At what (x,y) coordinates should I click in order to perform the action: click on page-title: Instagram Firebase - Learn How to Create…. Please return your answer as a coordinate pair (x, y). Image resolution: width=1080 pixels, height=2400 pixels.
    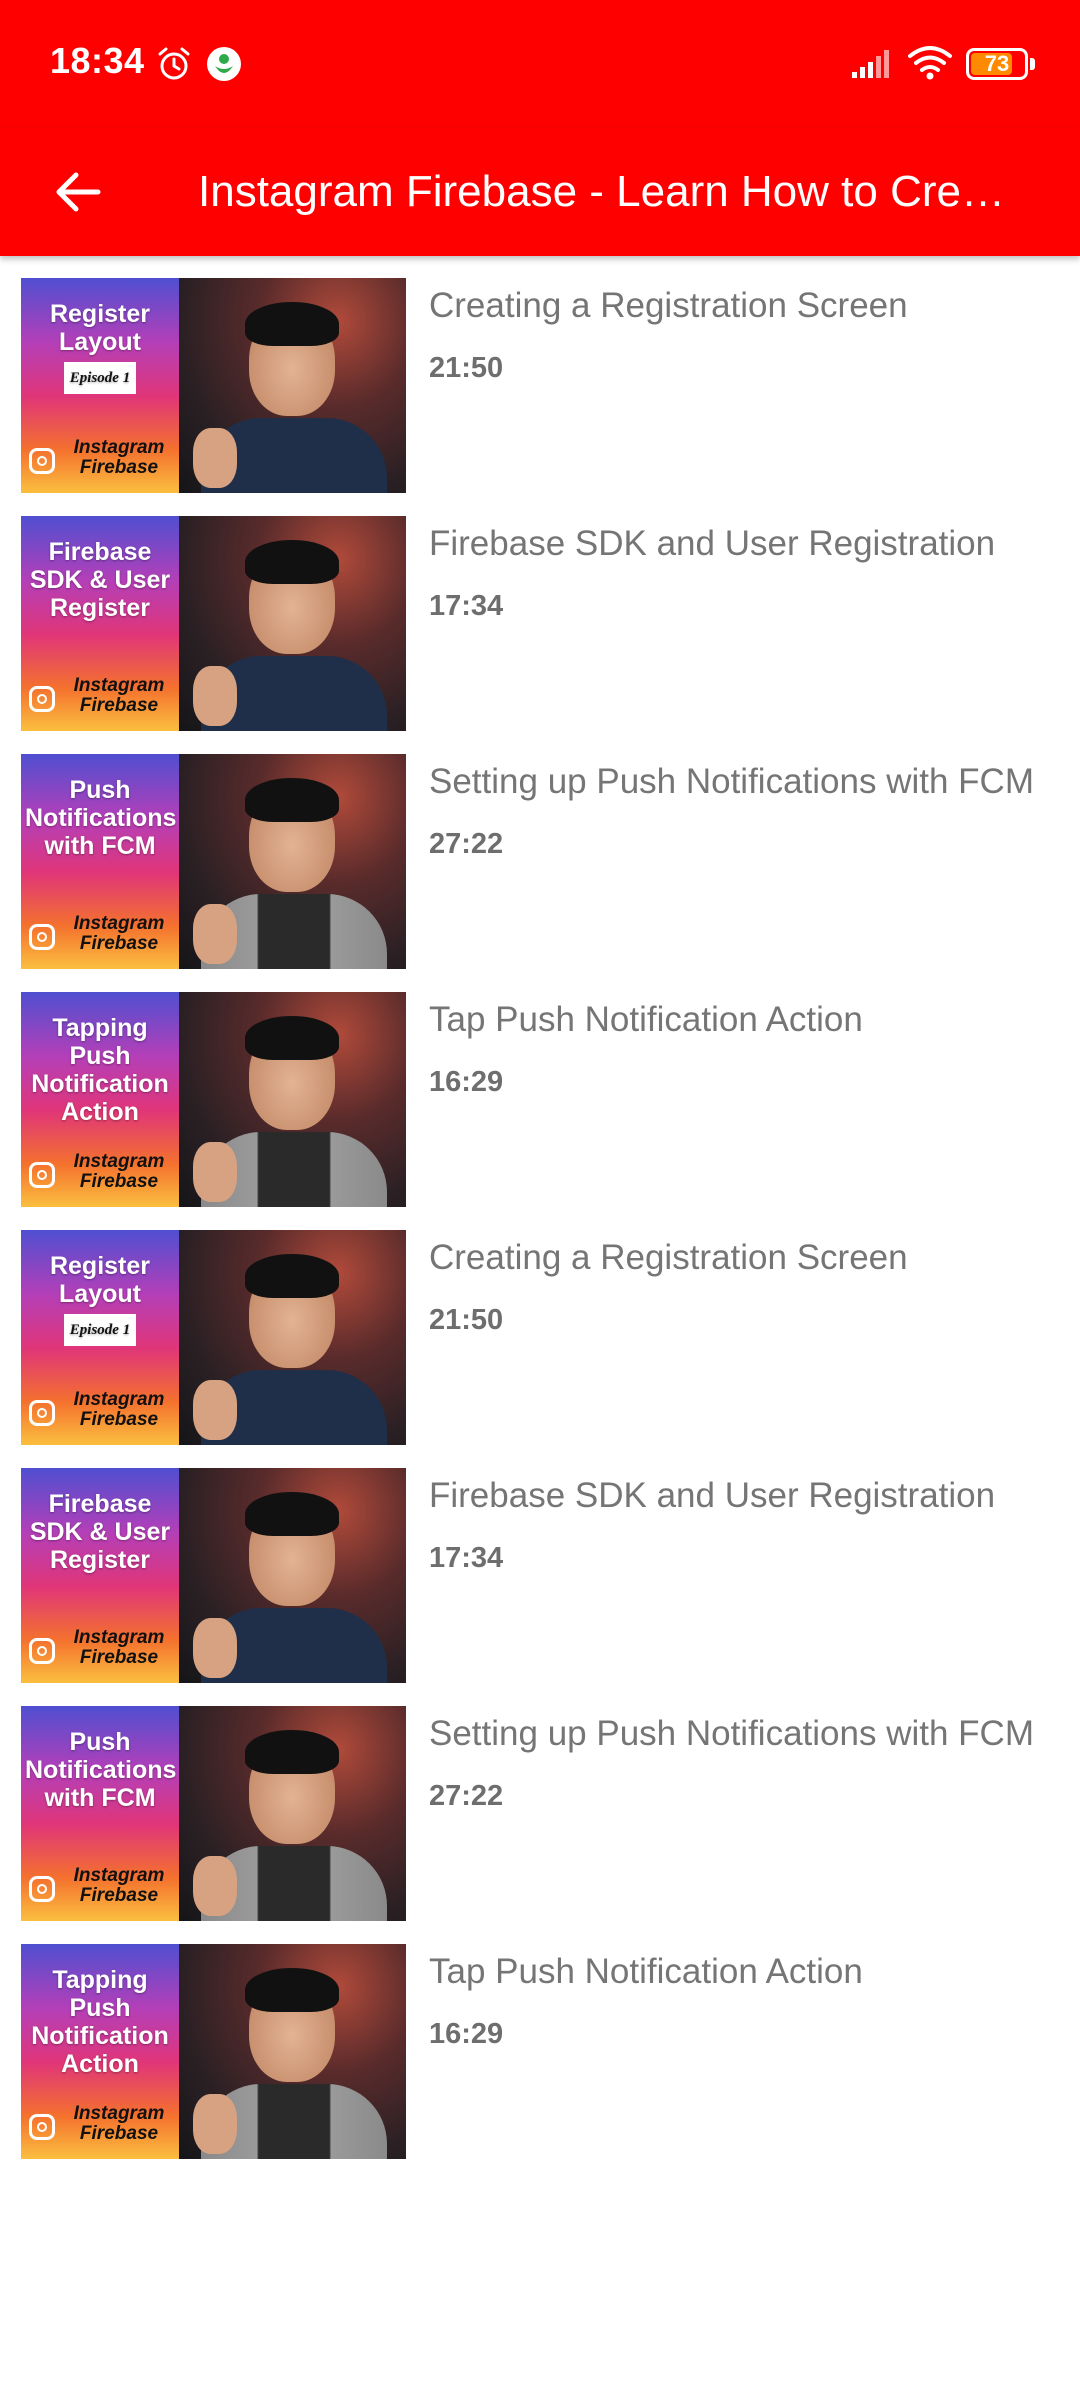
    Looking at the image, I should click on (608, 191).